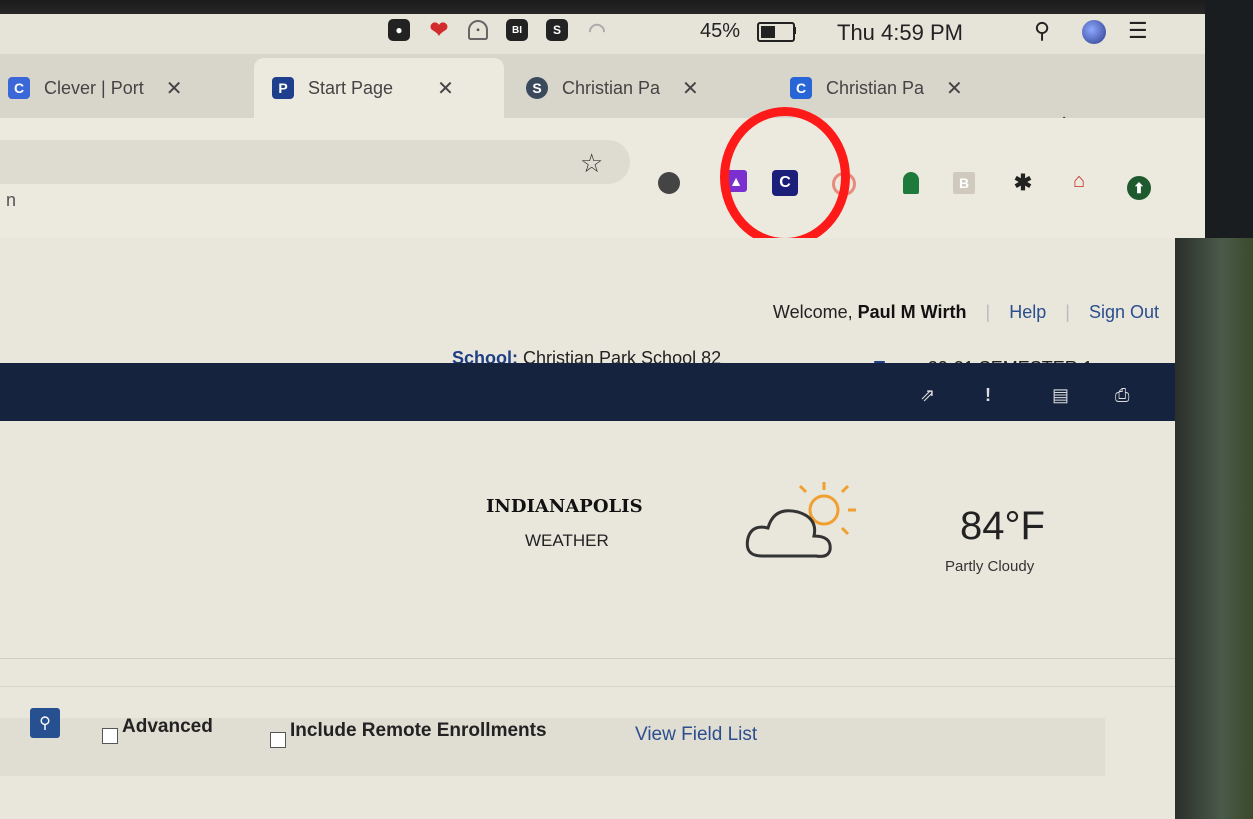 The width and height of the screenshot is (1253, 819). What do you see at coordinates (964, 183) in the screenshot?
I see `b-extension-icon: B` at bounding box center [964, 183].